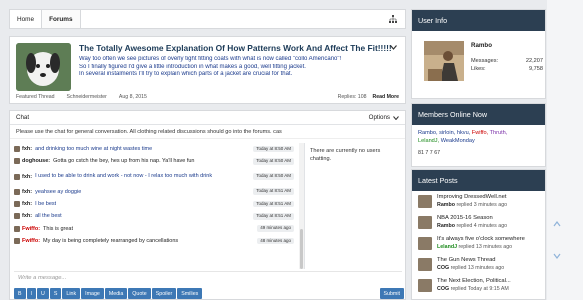  What do you see at coordinates (465, 218) in the screenshot?
I see `post-title: NBA 2015-16 Season` at bounding box center [465, 218].